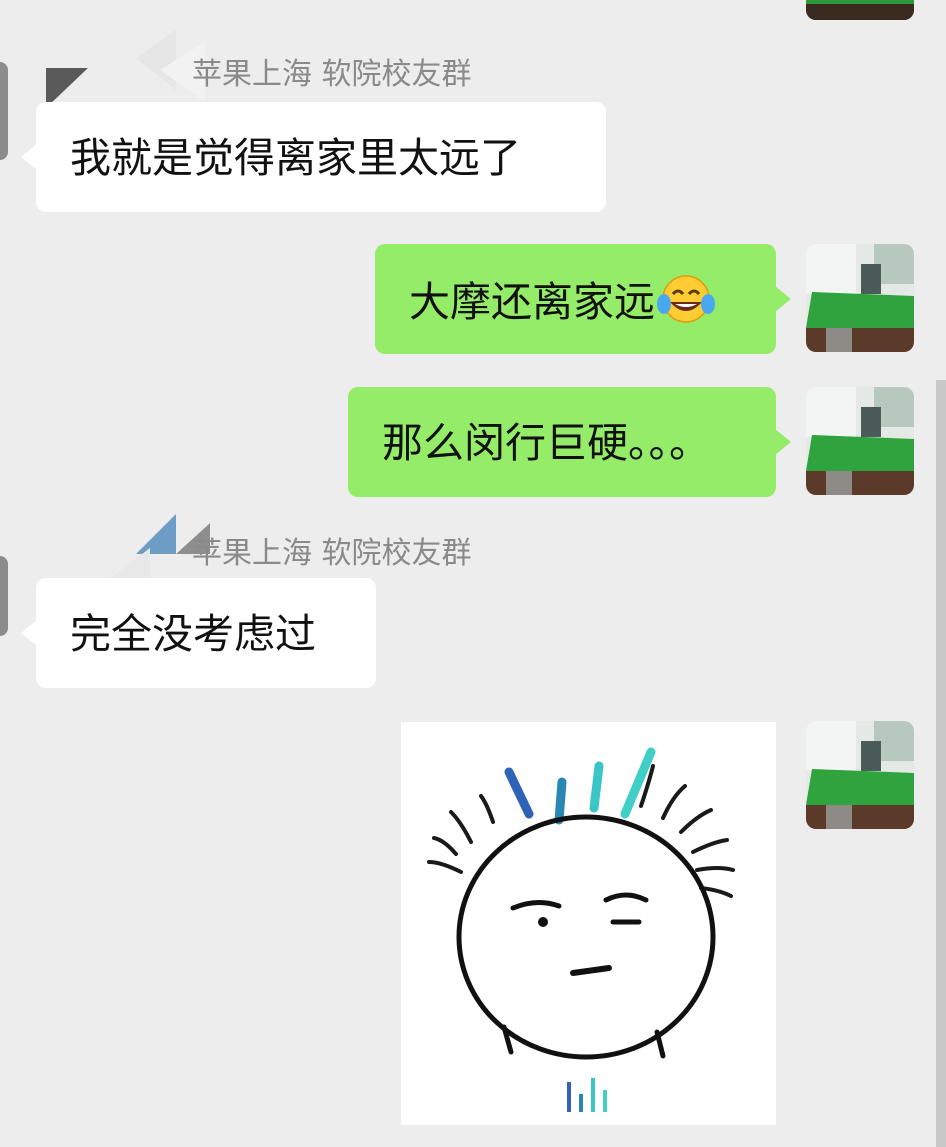  I want to click on scrollbar, so click(941, 763).